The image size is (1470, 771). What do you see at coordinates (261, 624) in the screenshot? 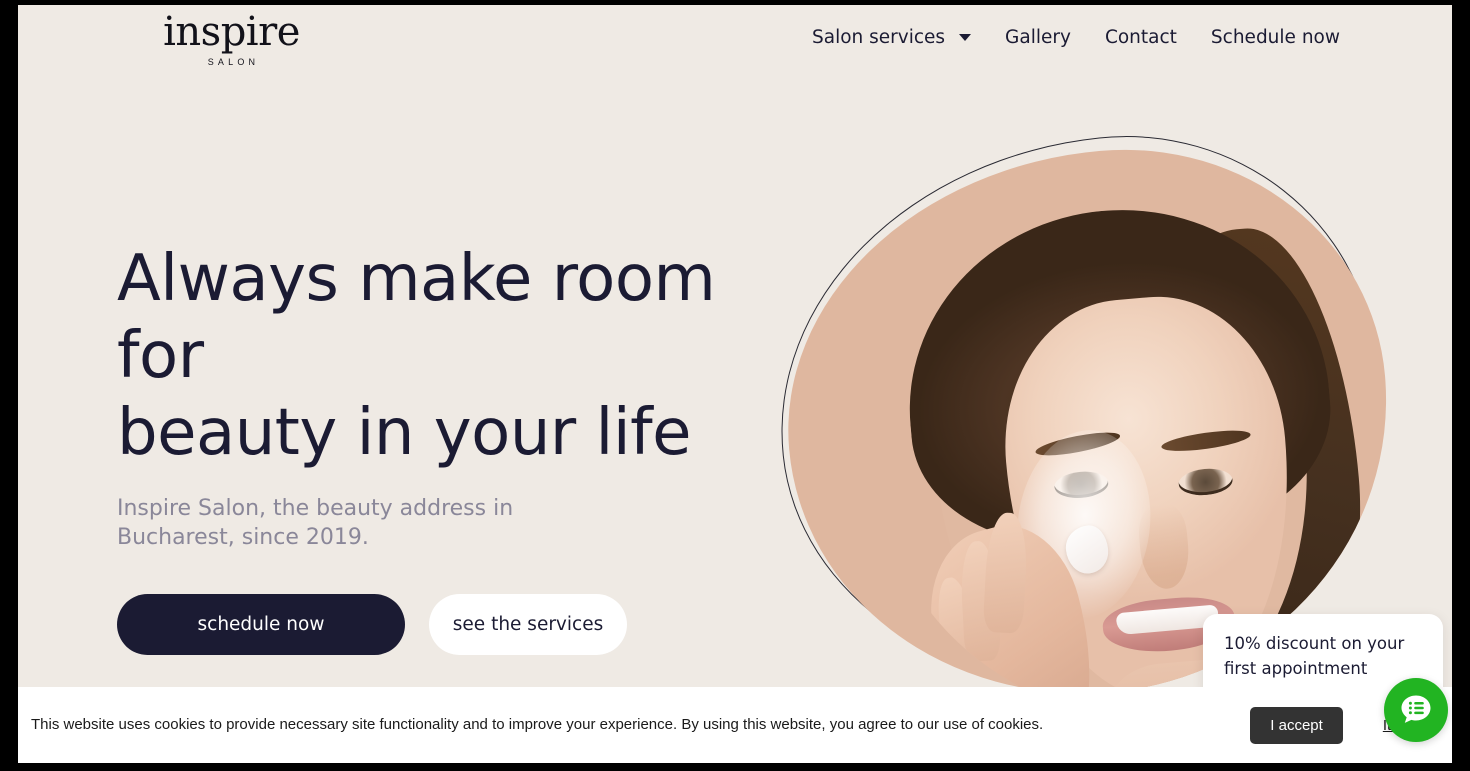
I see `schedule-now-button: schedule now` at bounding box center [261, 624].